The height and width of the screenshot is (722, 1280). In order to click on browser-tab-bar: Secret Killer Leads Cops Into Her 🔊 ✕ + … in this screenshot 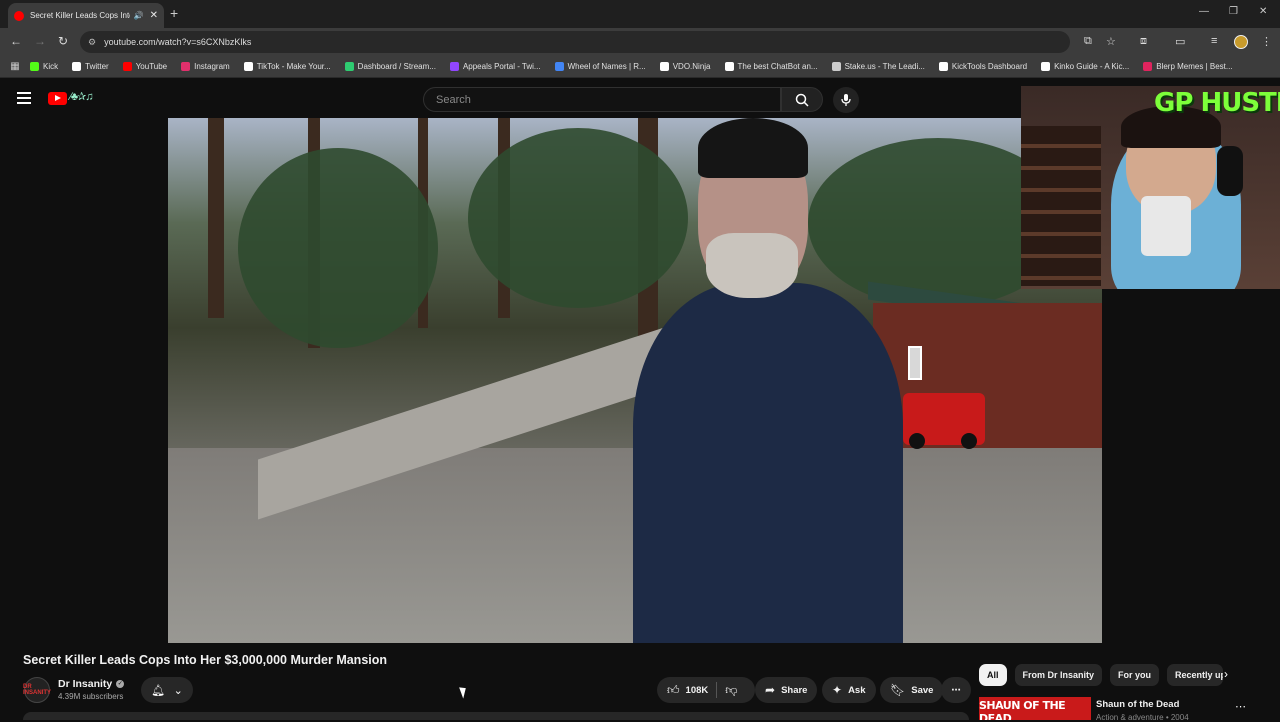, I will do `click(640, 14)`.